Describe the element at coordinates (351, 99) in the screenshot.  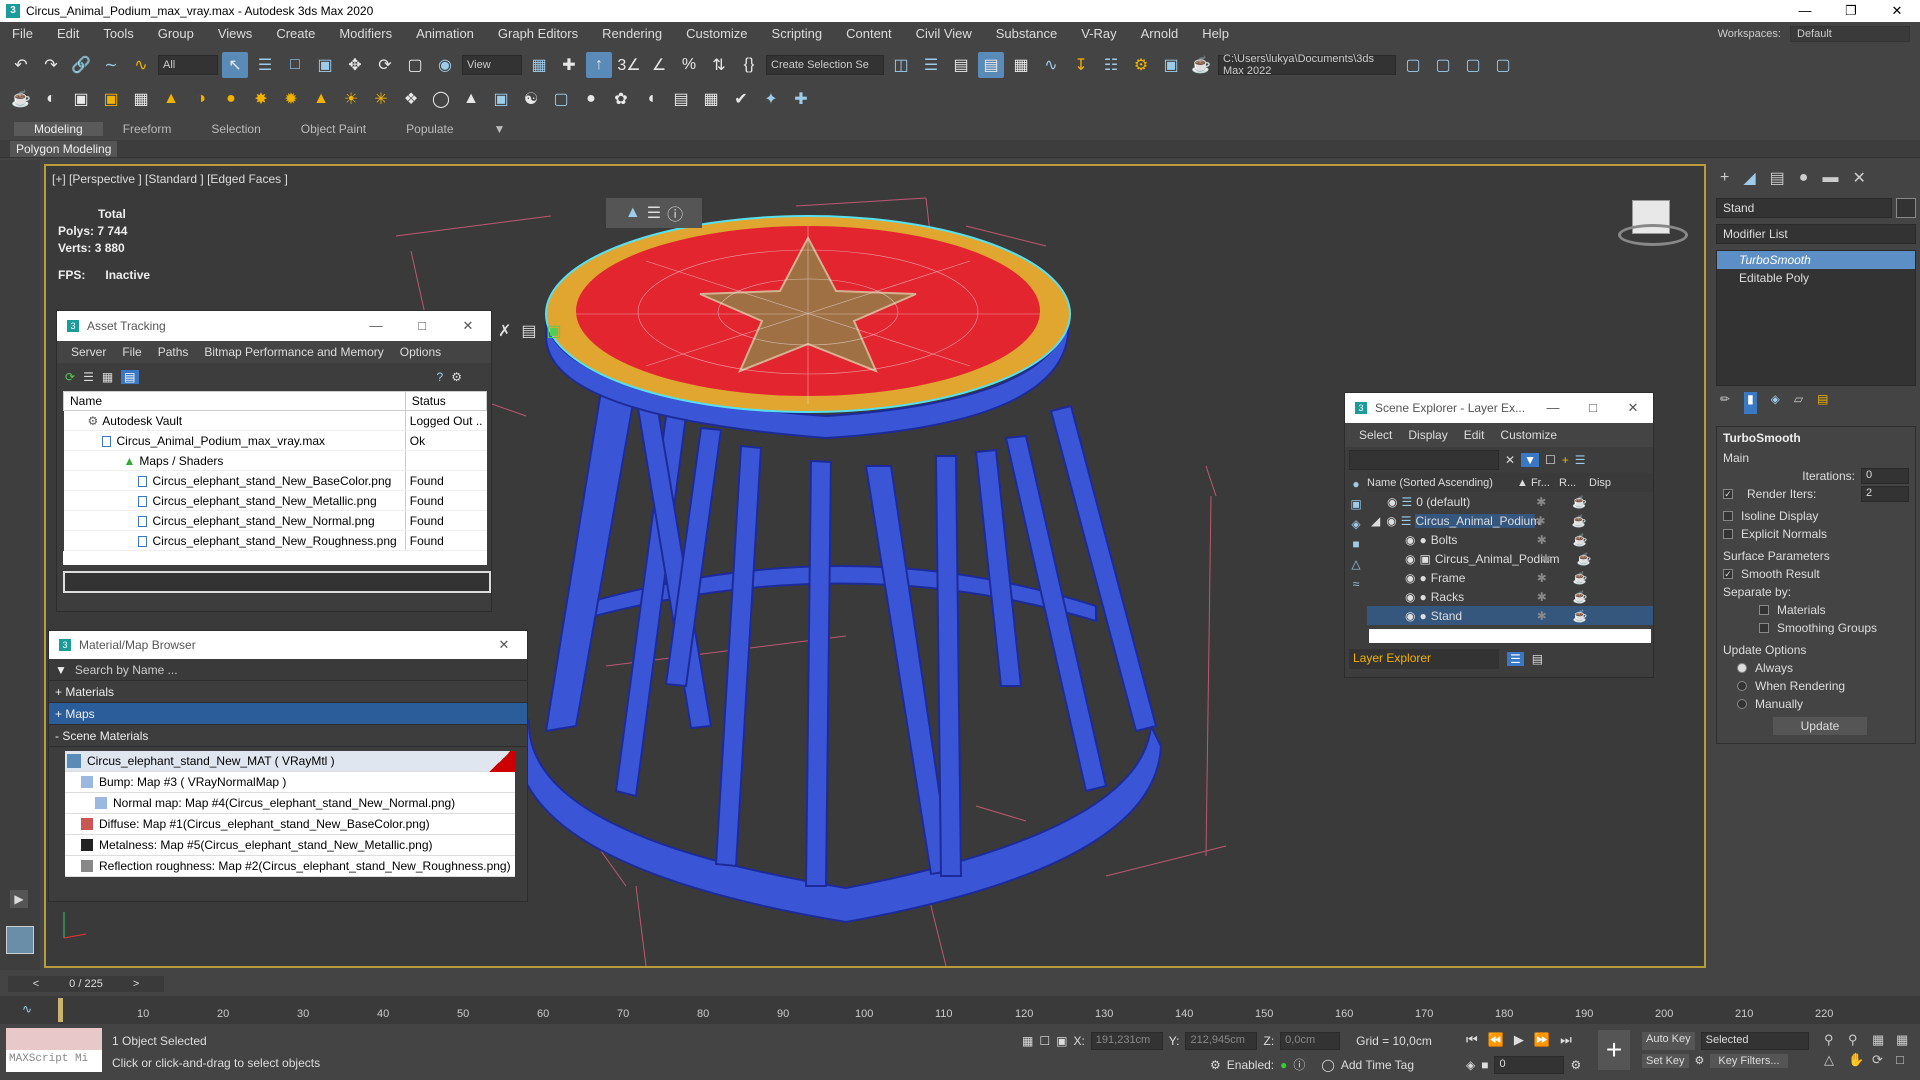
I see `vray-sun-icon: ☀` at that location.